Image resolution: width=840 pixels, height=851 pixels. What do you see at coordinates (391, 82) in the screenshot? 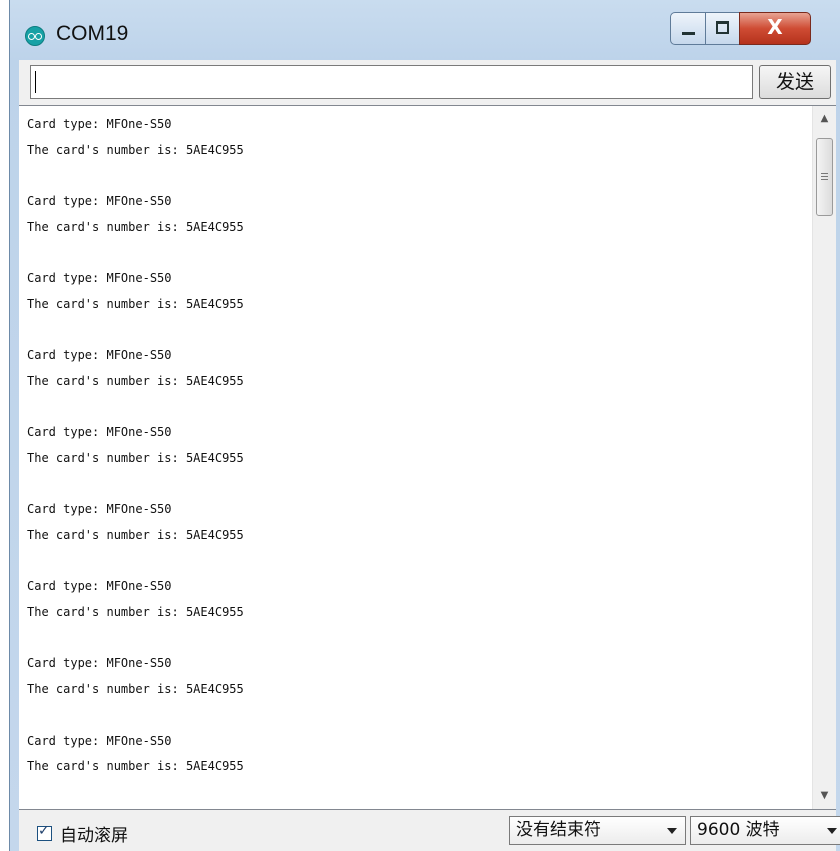
I see `send-input` at bounding box center [391, 82].